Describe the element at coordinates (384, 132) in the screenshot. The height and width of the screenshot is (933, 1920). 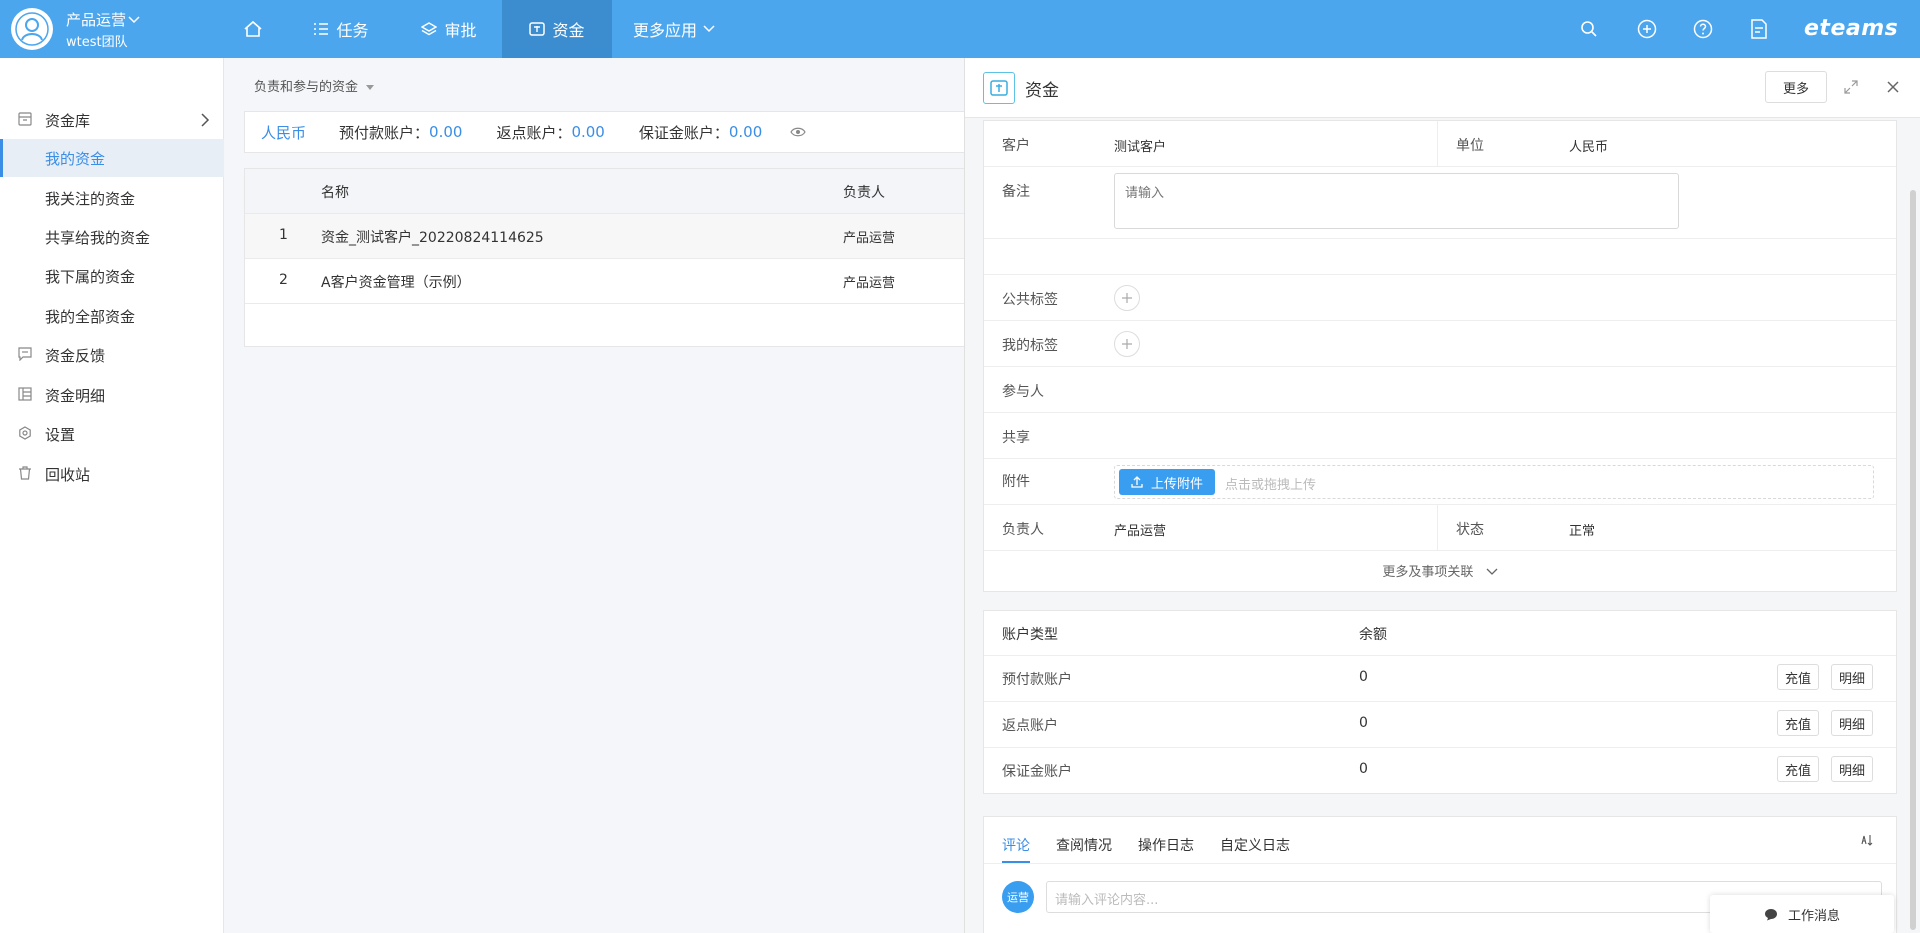
I see `prepaid-account-label: 预付款账户：` at that location.